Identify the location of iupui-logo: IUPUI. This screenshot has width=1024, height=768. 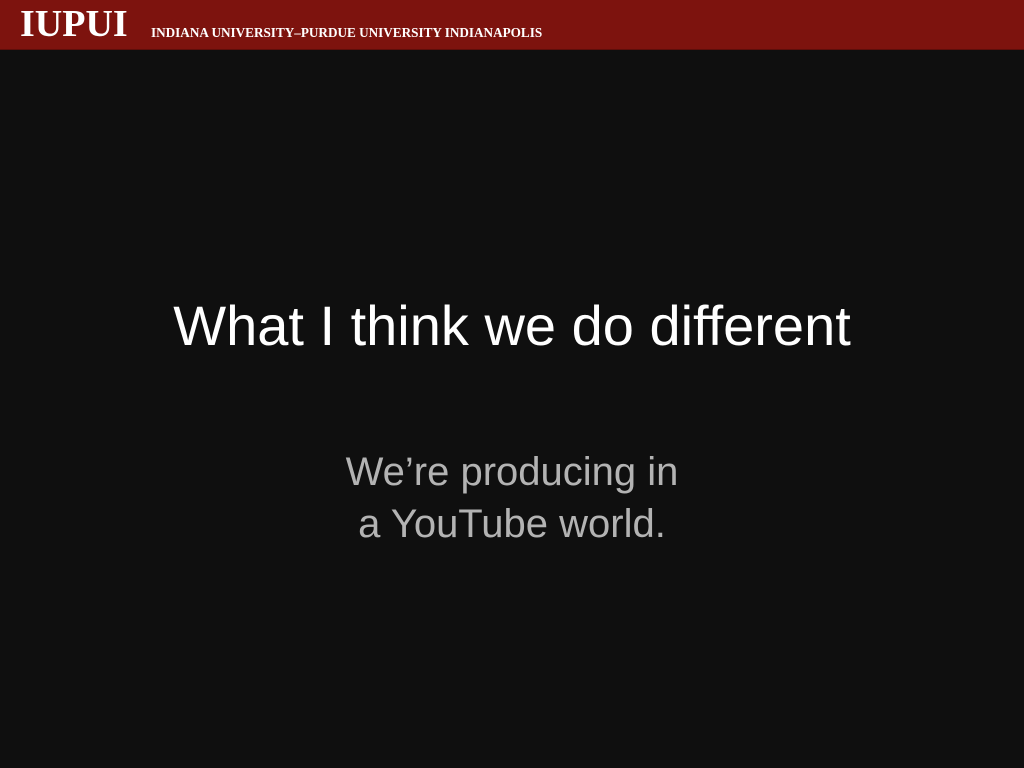
(74, 24).